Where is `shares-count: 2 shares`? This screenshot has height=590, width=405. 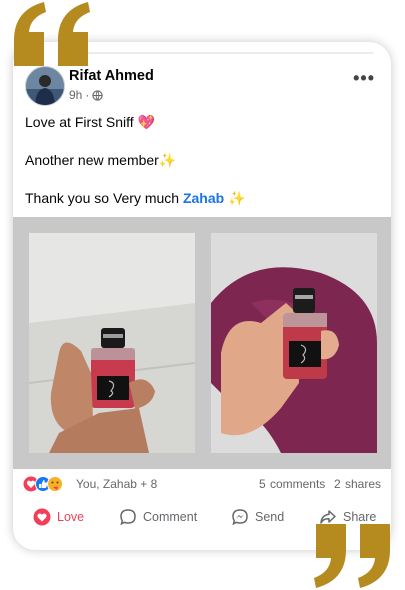 shares-count: 2 shares is located at coordinates (357, 484).